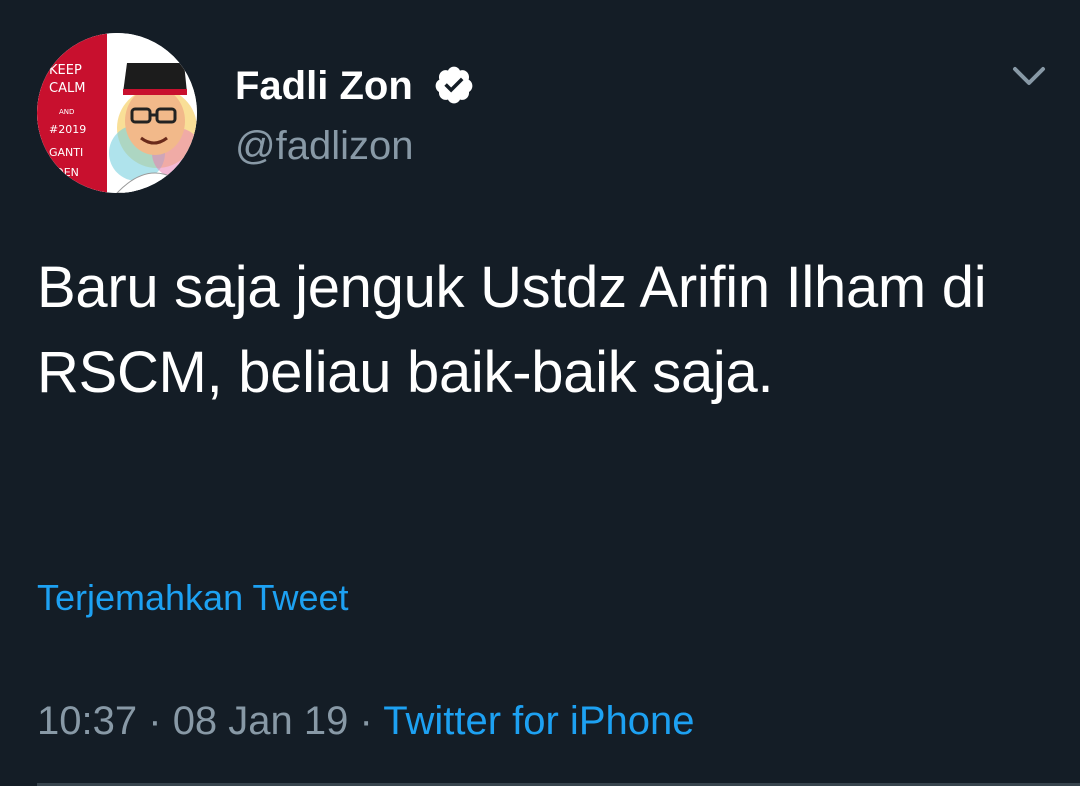  Describe the element at coordinates (260, 721) in the screenshot. I see `tweet-date: 08 Jan 19` at that location.